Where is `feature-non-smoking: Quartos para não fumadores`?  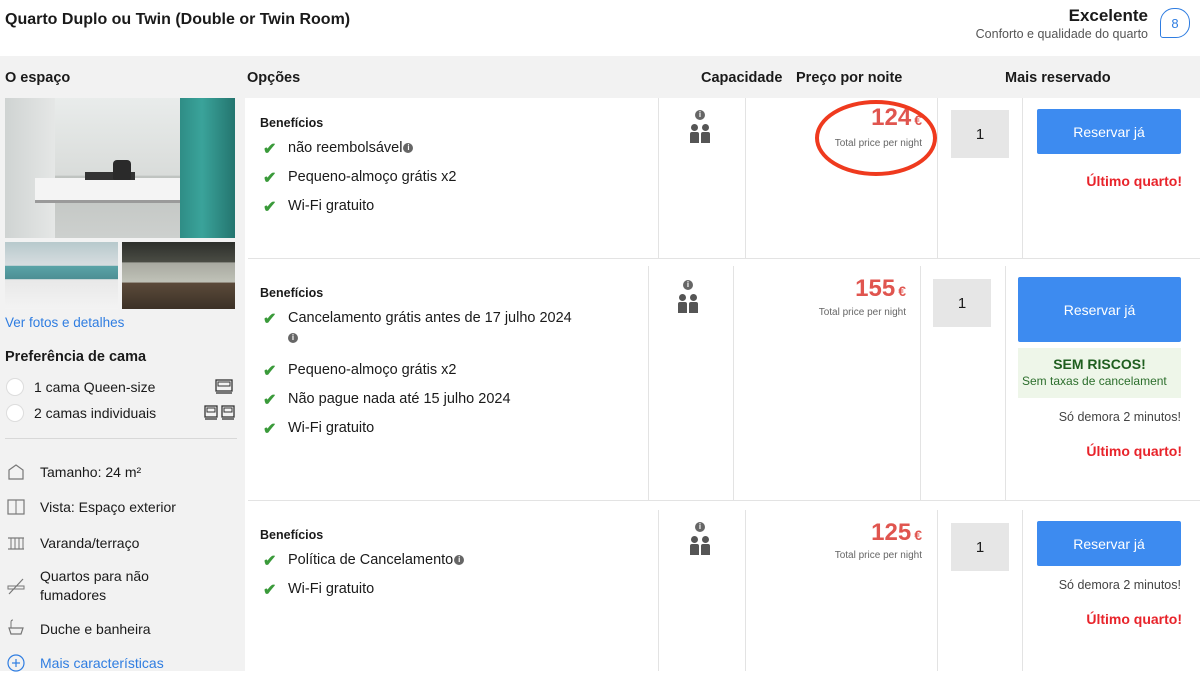 feature-non-smoking: Quartos para não fumadores is located at coordinates (94, 585).